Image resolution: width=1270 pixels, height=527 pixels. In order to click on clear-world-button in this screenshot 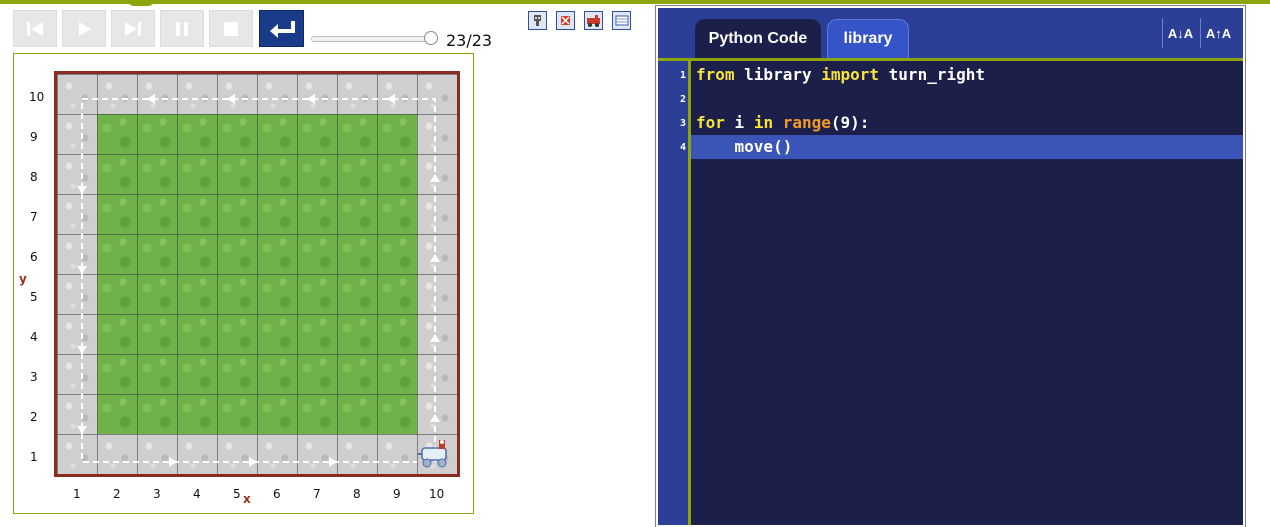, I will do `click(565, 20)`.